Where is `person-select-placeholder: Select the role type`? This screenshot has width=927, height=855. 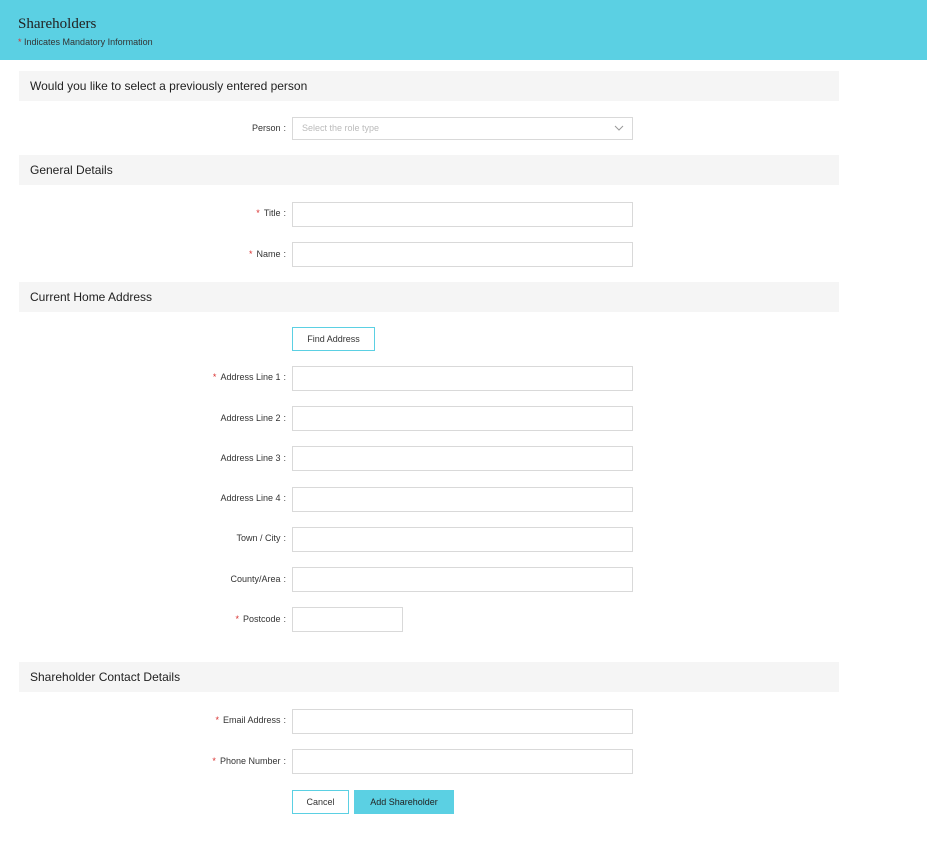
person-select-placeholder: Select the role type is located at coordinates (341, 128).